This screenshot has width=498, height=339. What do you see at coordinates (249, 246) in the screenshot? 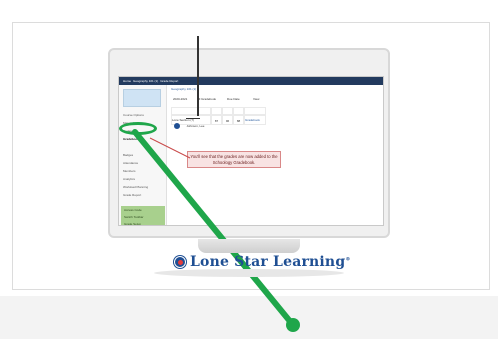
I see `monitor-stand-neck` at bounding box center [249, 246].